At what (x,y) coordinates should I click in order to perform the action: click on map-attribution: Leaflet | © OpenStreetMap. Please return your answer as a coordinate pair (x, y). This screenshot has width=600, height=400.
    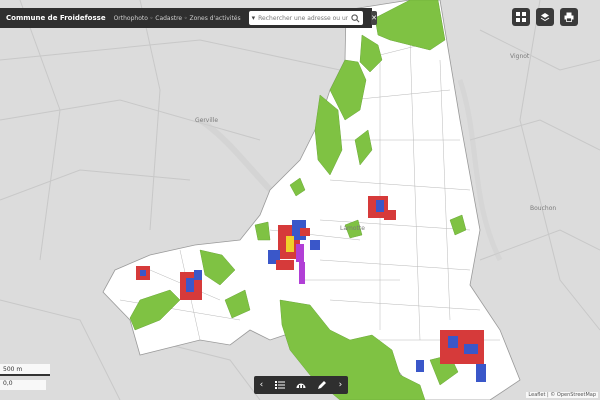
    Looking at the image, I should click on (562, 395).